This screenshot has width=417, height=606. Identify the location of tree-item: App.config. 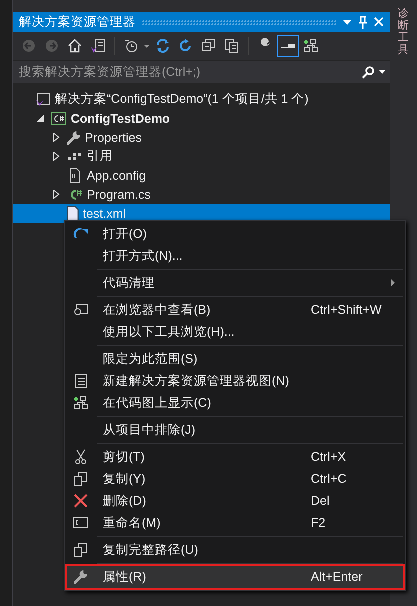
(201, 175).